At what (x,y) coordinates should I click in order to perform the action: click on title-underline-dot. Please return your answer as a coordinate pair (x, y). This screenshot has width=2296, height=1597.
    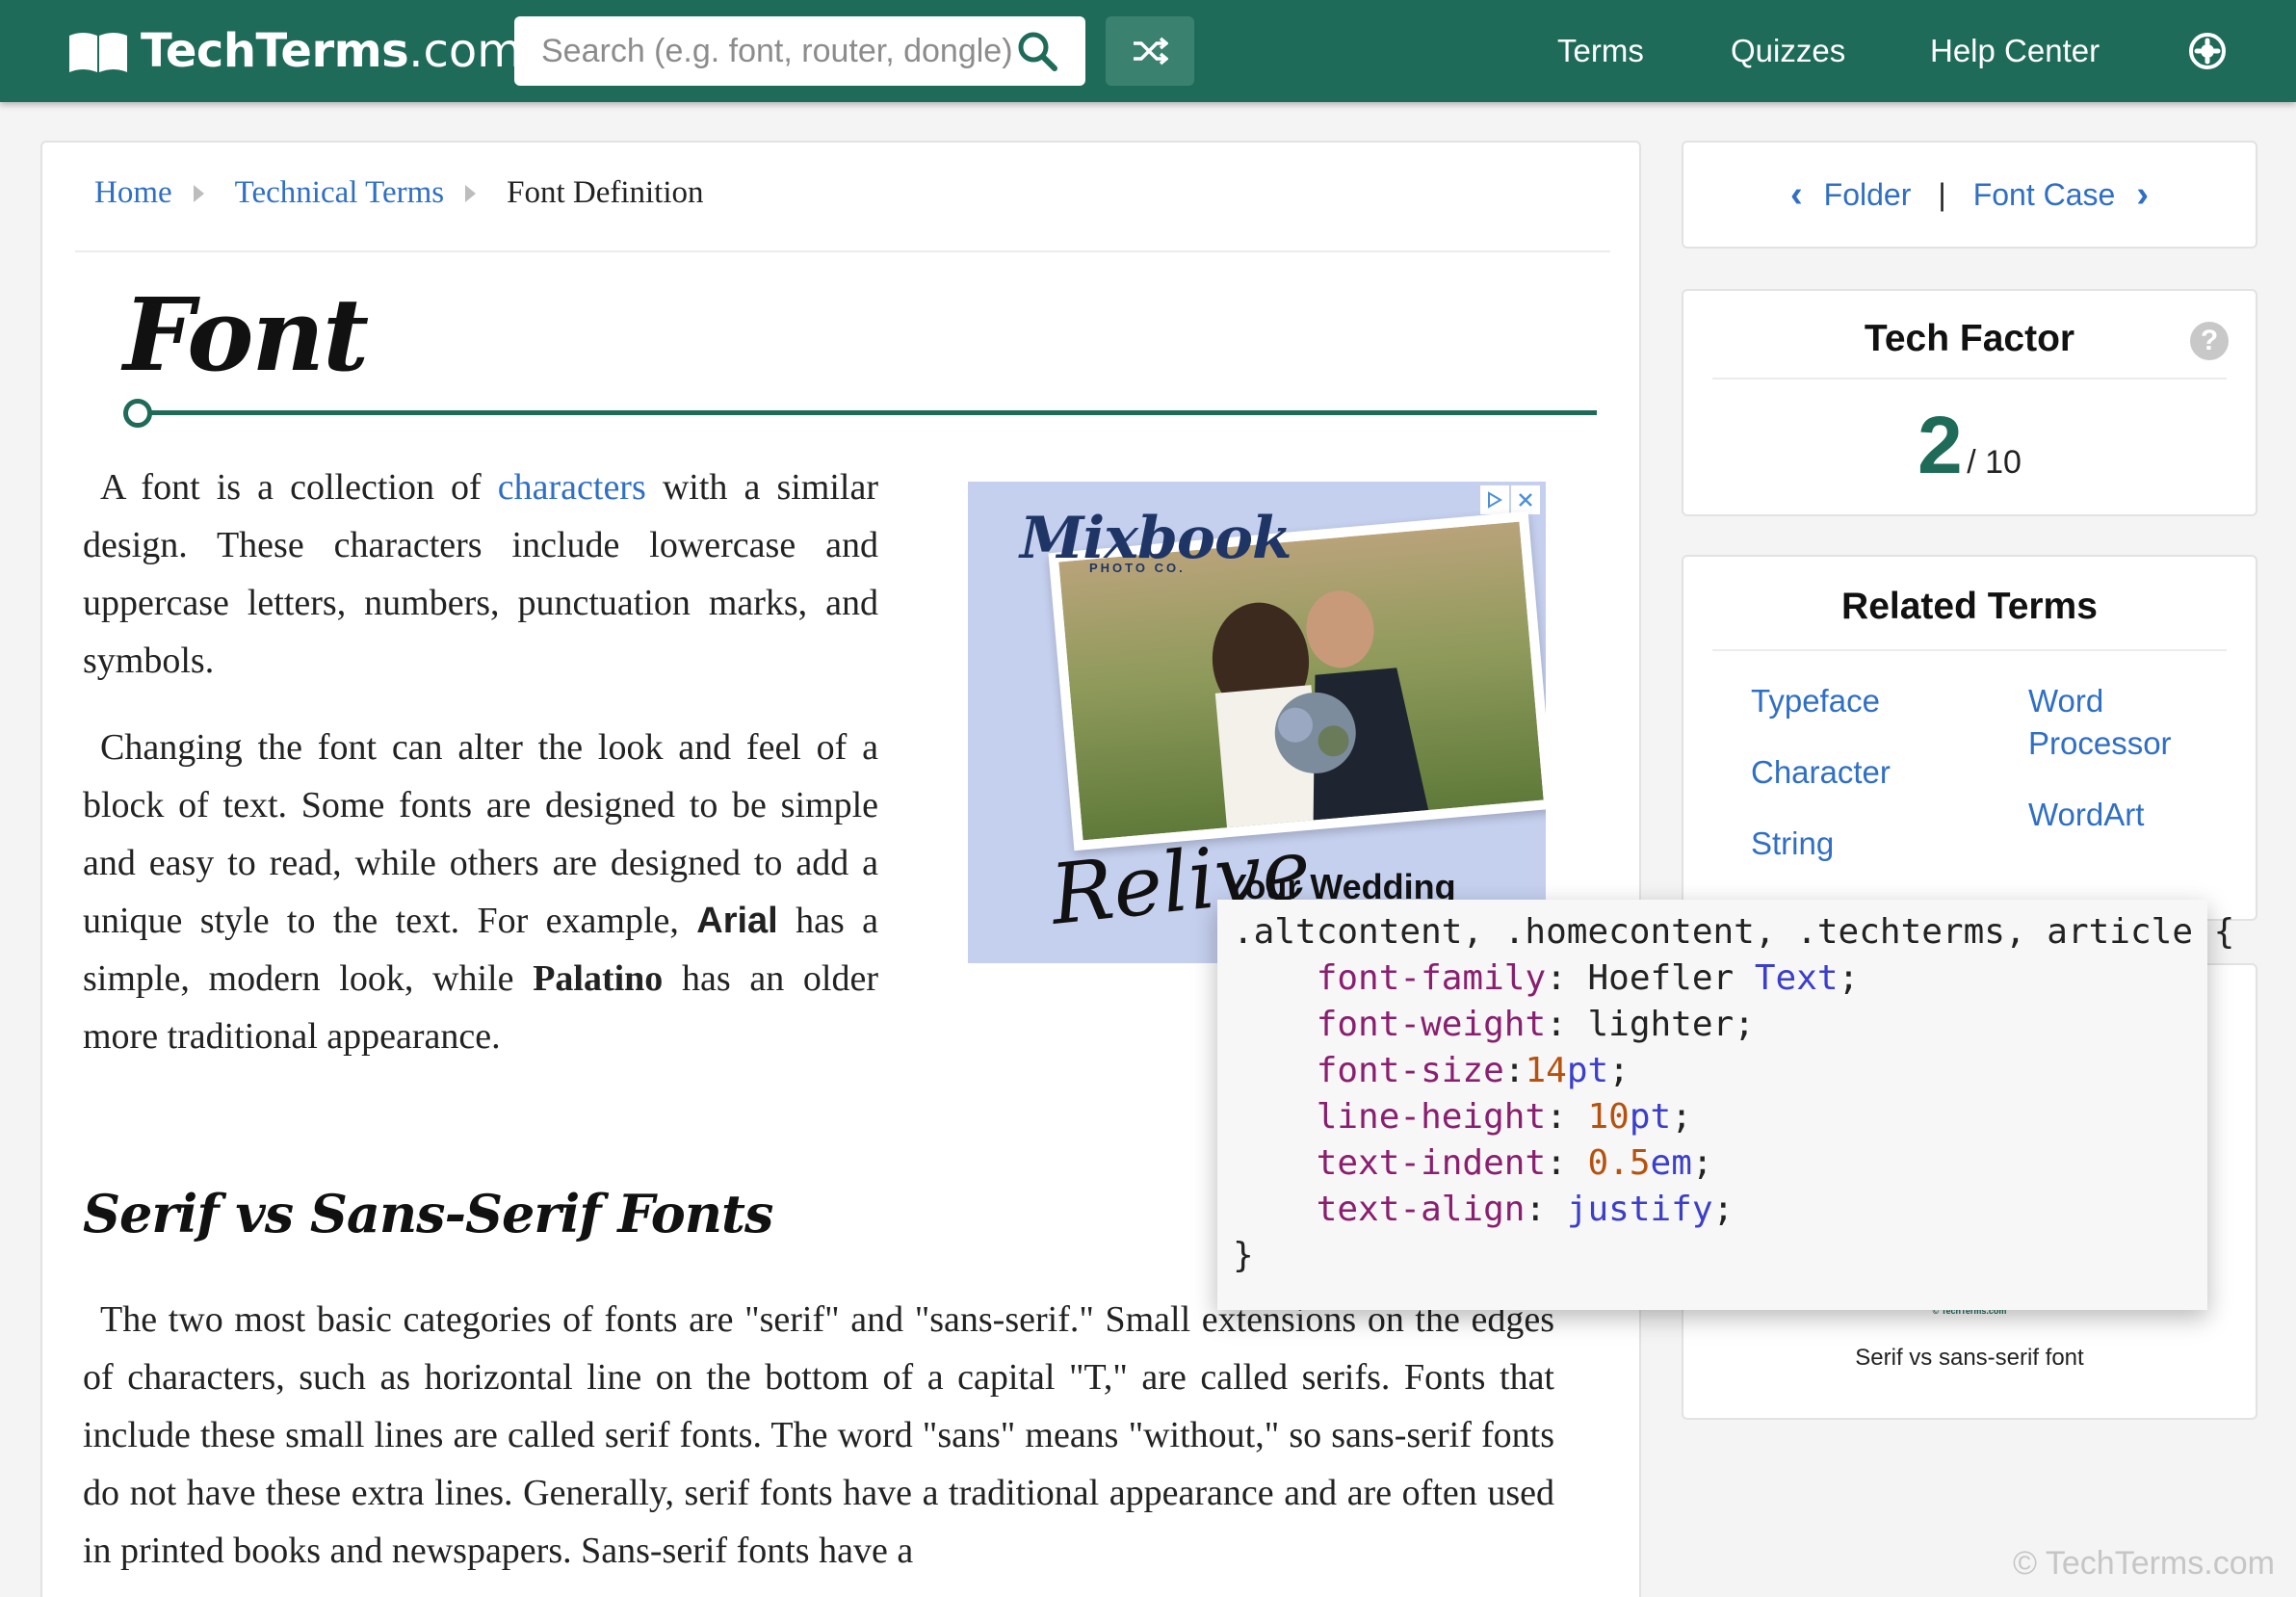
    Looking at the image, I should click on (137, 414).